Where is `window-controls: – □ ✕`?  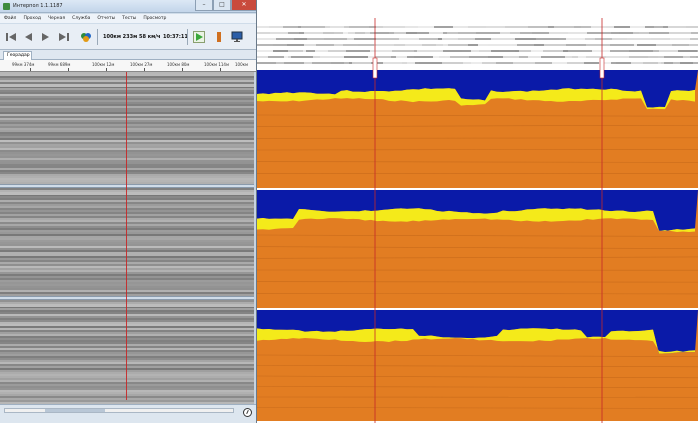
window-controls: – □ ✕ is located at coordinates (225, 6).